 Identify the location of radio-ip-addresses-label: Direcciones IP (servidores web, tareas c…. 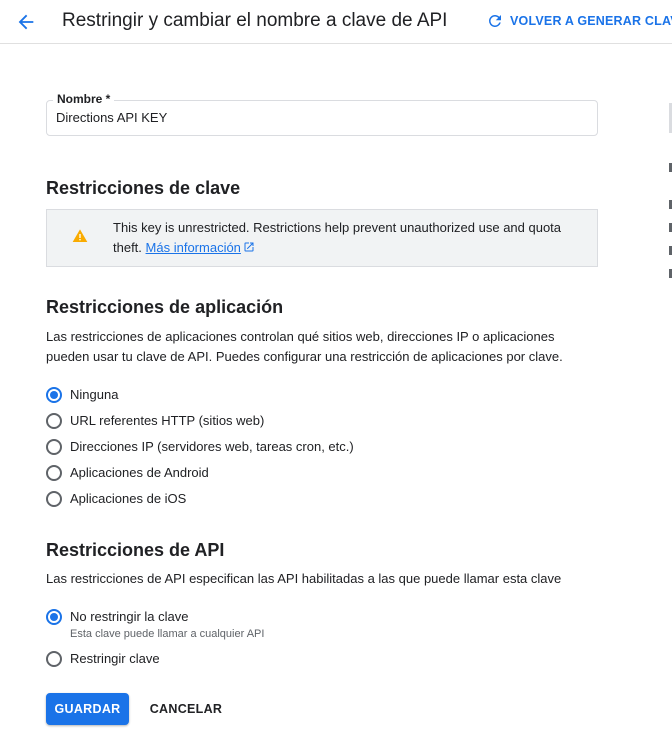
(212, 446).